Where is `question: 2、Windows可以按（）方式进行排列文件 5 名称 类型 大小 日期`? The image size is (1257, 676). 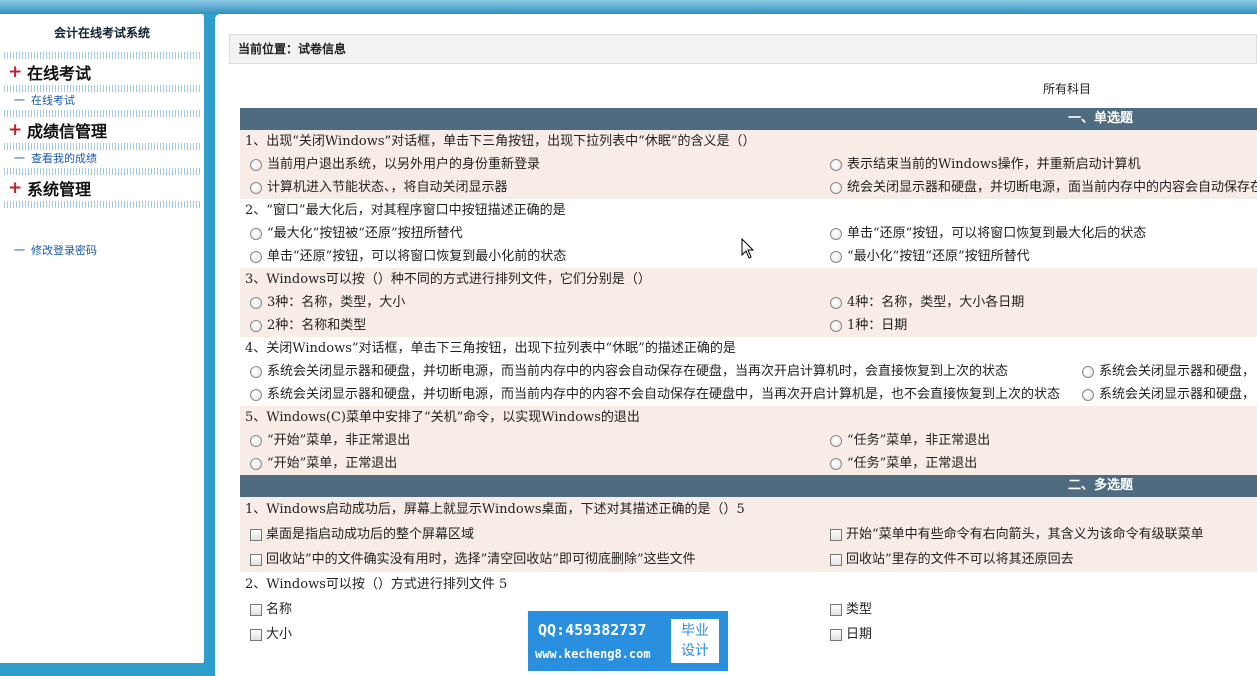
question: 2、Windows可以按（）方式进行排列文件 5 名称 类型 大小 日期 is located at coordinates (748, 609).